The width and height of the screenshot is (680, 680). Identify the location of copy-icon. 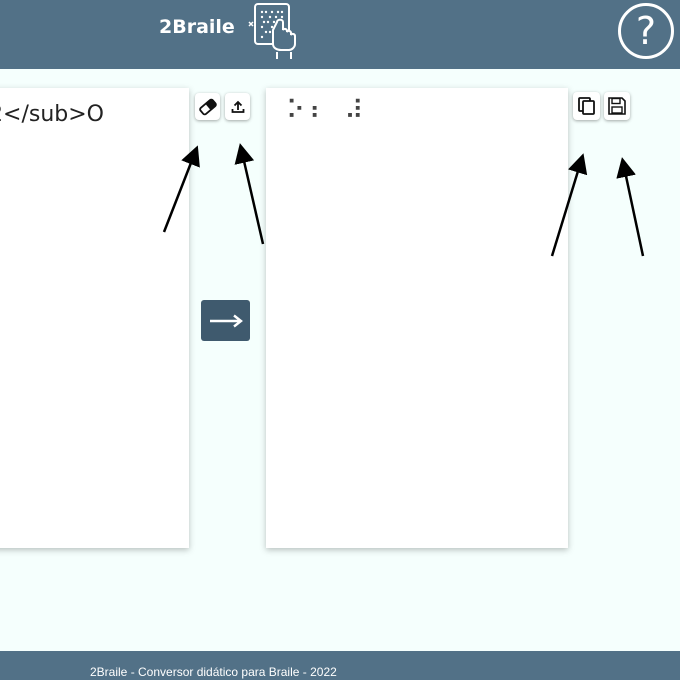
(586, 106).